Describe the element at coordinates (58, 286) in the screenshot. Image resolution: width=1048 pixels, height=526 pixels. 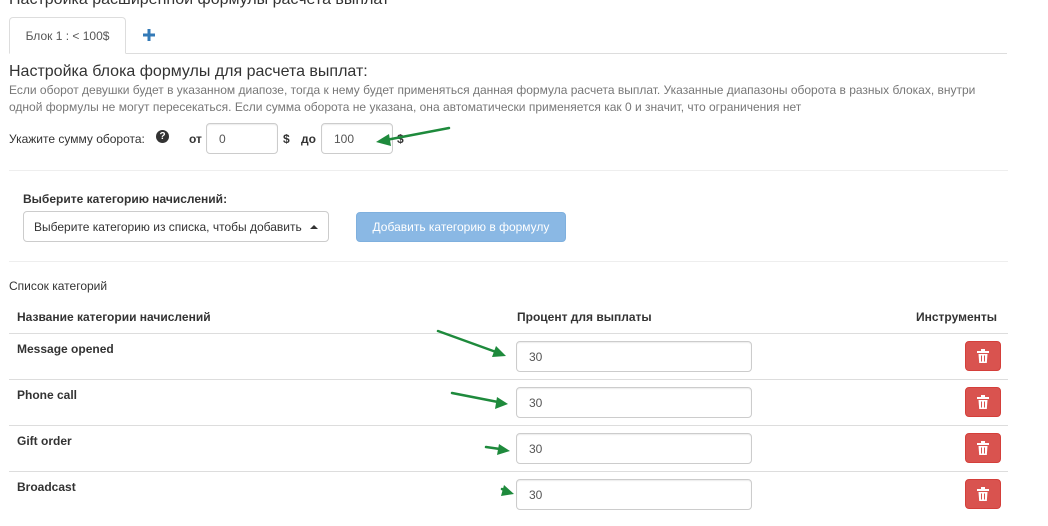
I see `category-list-title: Список категорий` at that location.